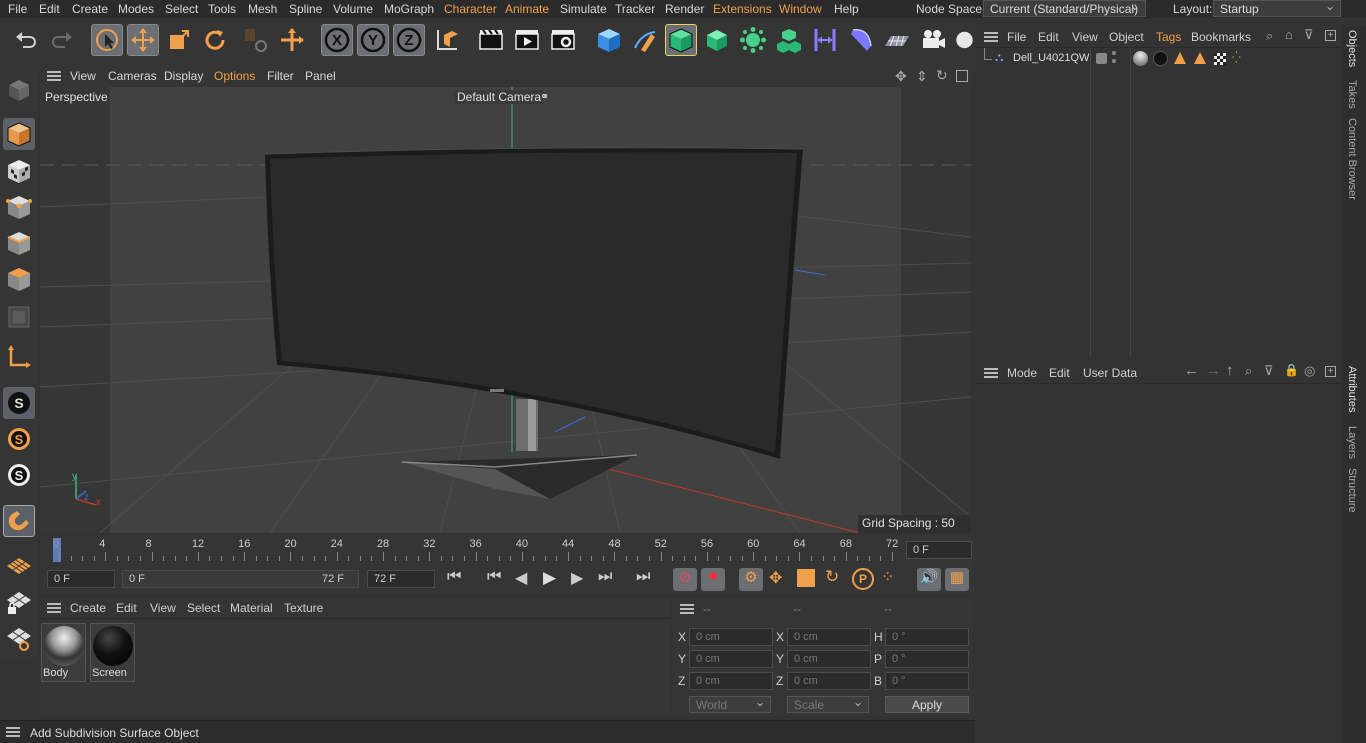 The width and height of the screenshot is (1366, 743). Describe the element at coordinates (861, 40) in the screenshot. I see `deformer-icon` at that location.